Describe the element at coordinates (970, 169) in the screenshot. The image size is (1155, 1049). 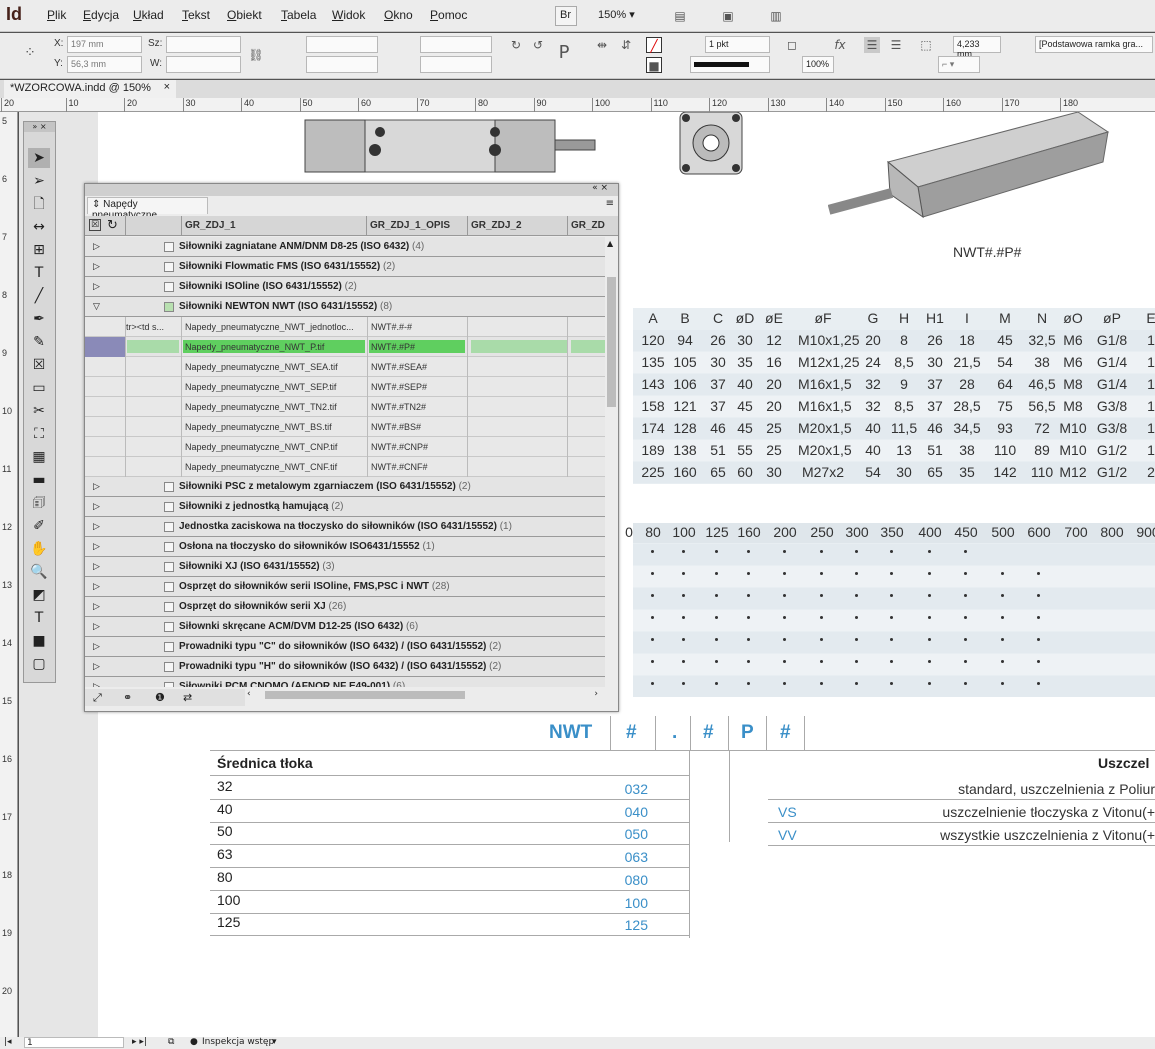
I see `cylinder-product-image` at that location.